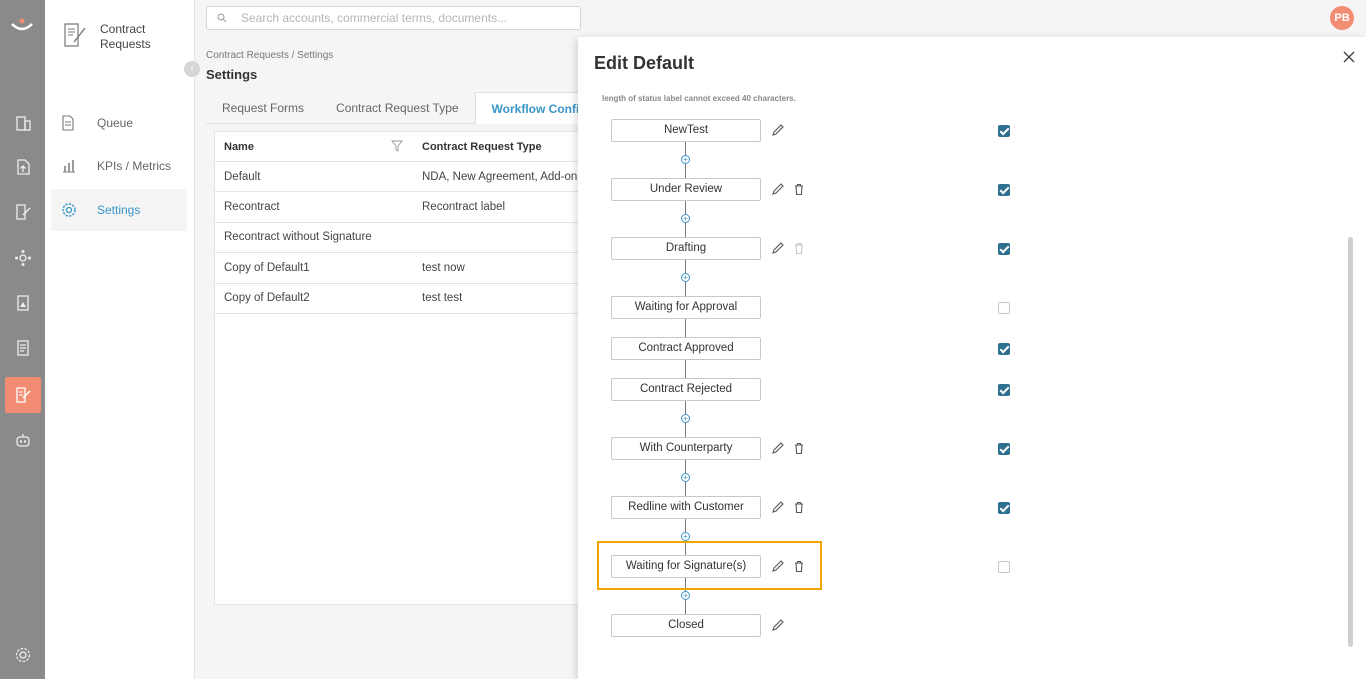  What do you see at coordinates (709, 565) in the screenshot?
I see `highlighted-stage-frame` at bounding box center [709, 565].